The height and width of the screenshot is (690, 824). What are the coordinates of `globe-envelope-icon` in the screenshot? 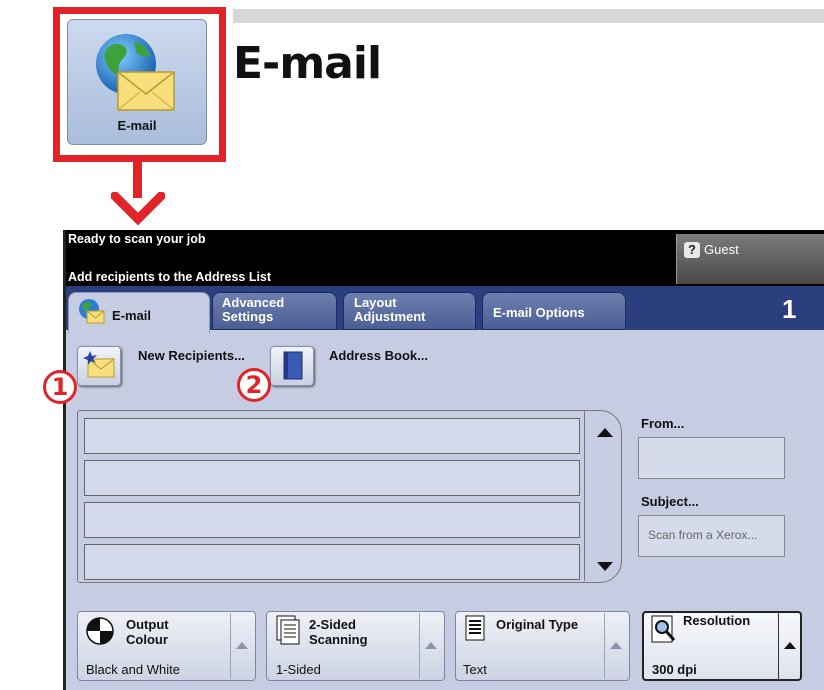 It's located at (135, 72).